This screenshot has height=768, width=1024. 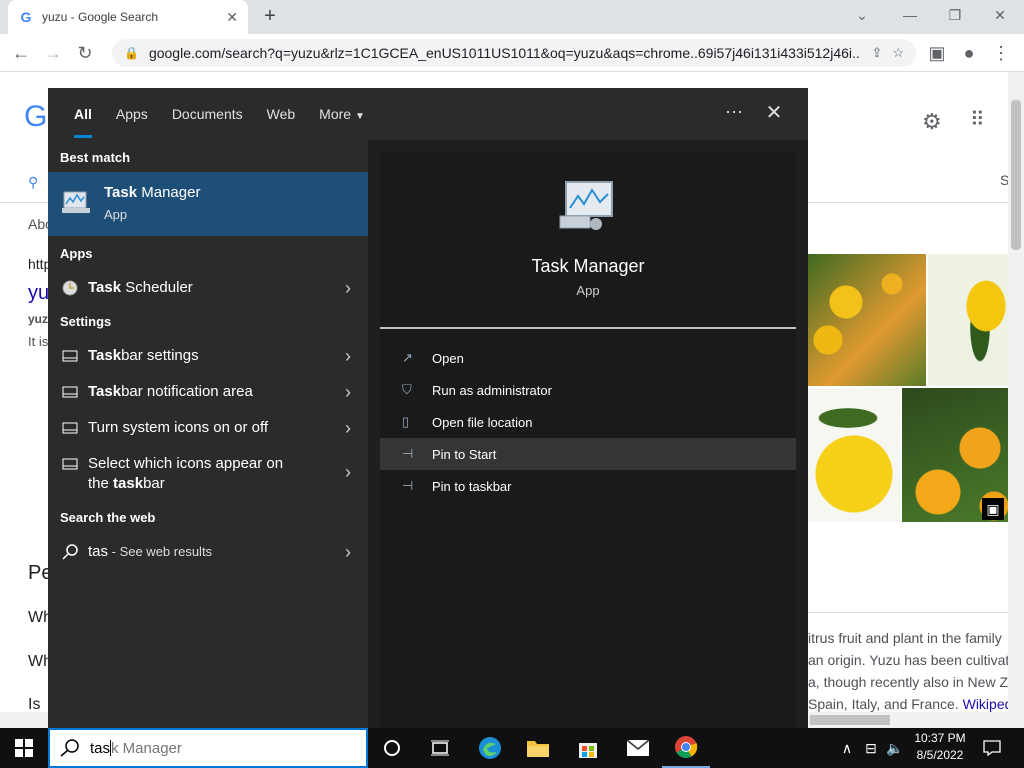 What do you see at coordinates (588, 748) in the screenshot?
I see `microsoft-store-icon` at bounding box center [588, 748].